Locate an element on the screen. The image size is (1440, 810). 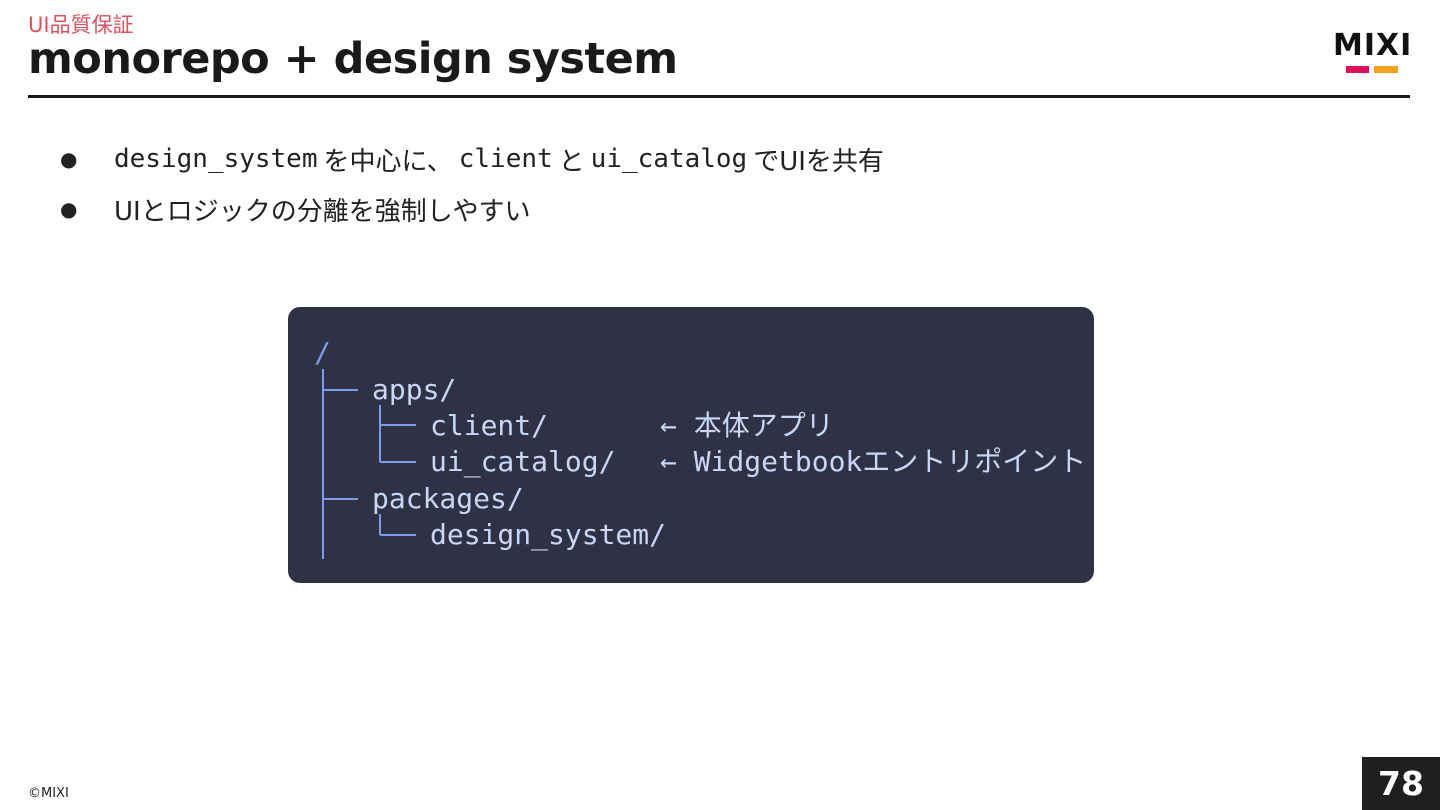
bullet-text: と is located at coordinates (571, 161).